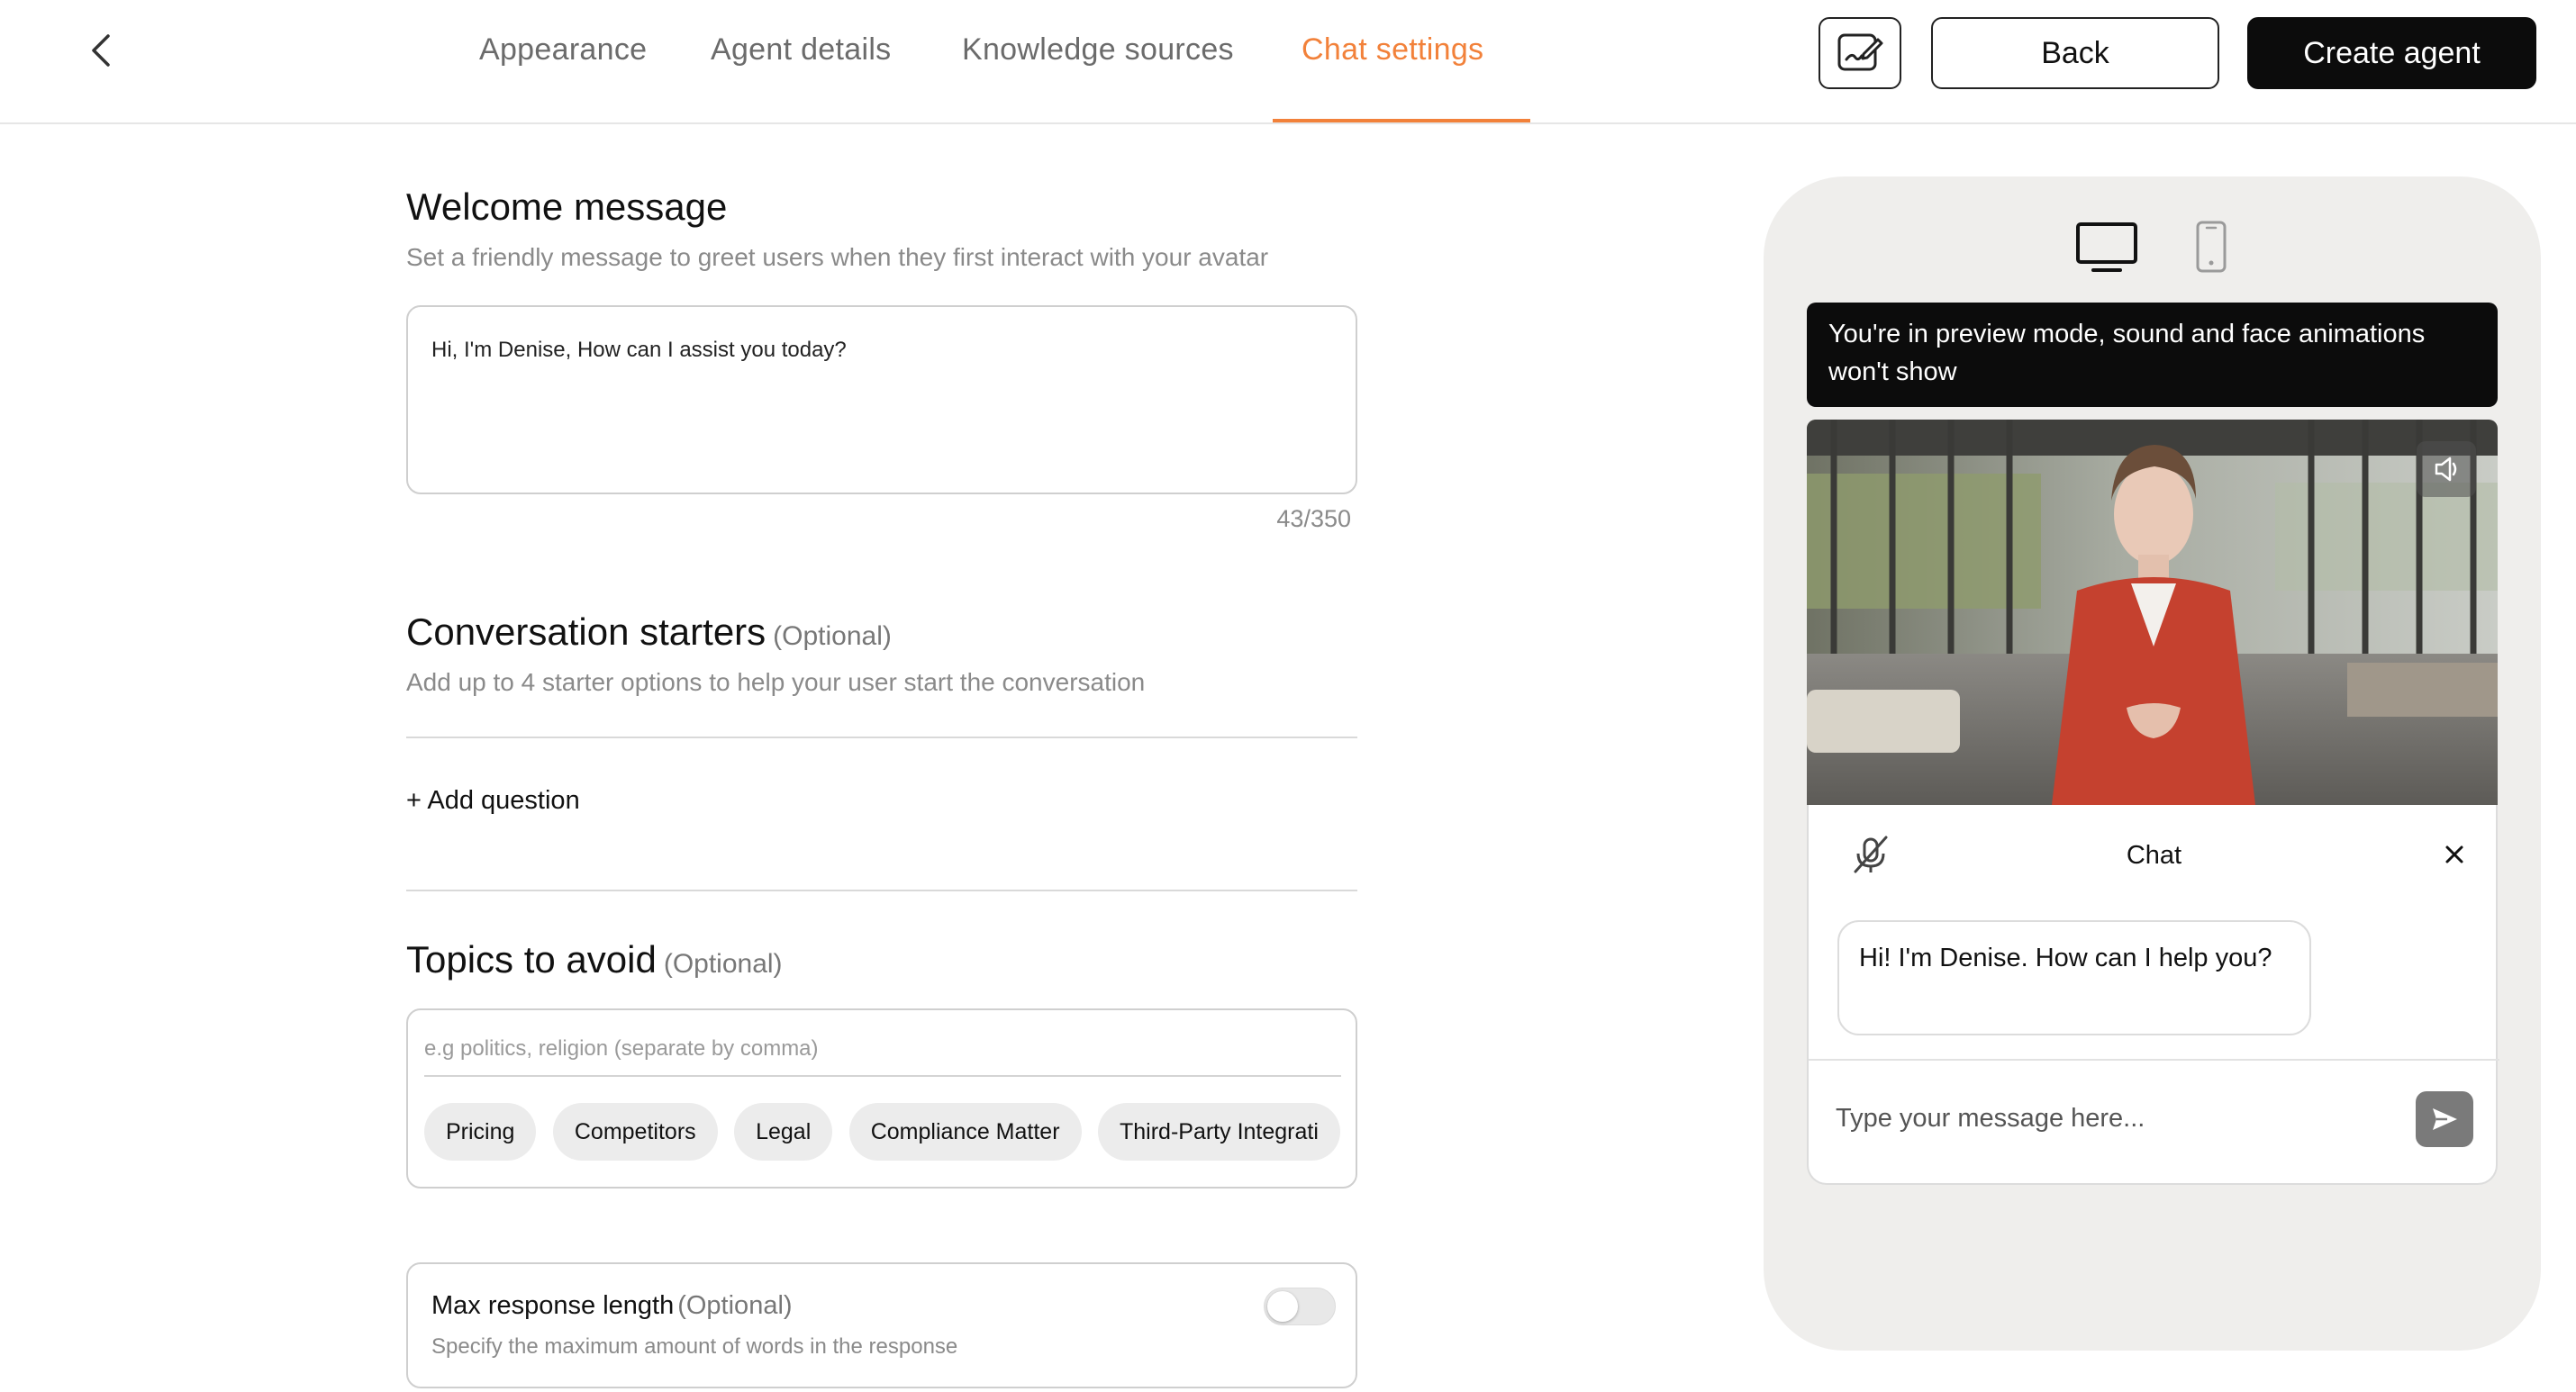 The image size is (2576, 1392). I want to click on chat-widget: Chat Hi! I'm Denise. How can I help you?, so click(2153, 995).